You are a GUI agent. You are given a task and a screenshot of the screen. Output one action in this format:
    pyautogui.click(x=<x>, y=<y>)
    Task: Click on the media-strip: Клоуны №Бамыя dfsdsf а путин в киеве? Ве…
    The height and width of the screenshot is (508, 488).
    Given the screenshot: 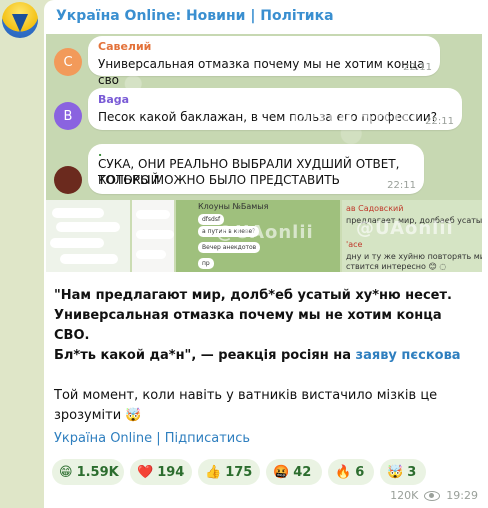 What is the action you would take?
    pyautogui.click(x=264, y=236)
    